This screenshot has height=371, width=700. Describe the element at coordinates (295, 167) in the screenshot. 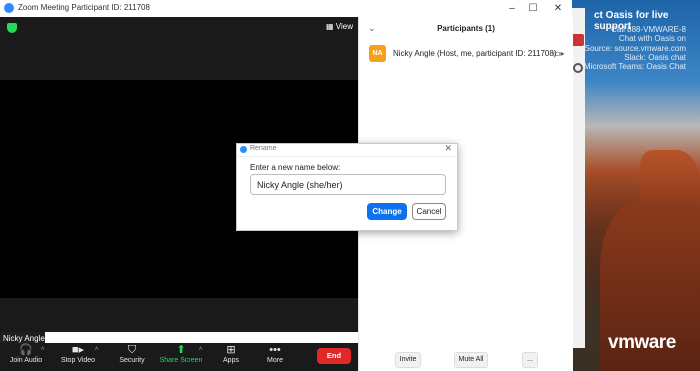

I see `rename-prompt: Enter a new name below:` at that location.